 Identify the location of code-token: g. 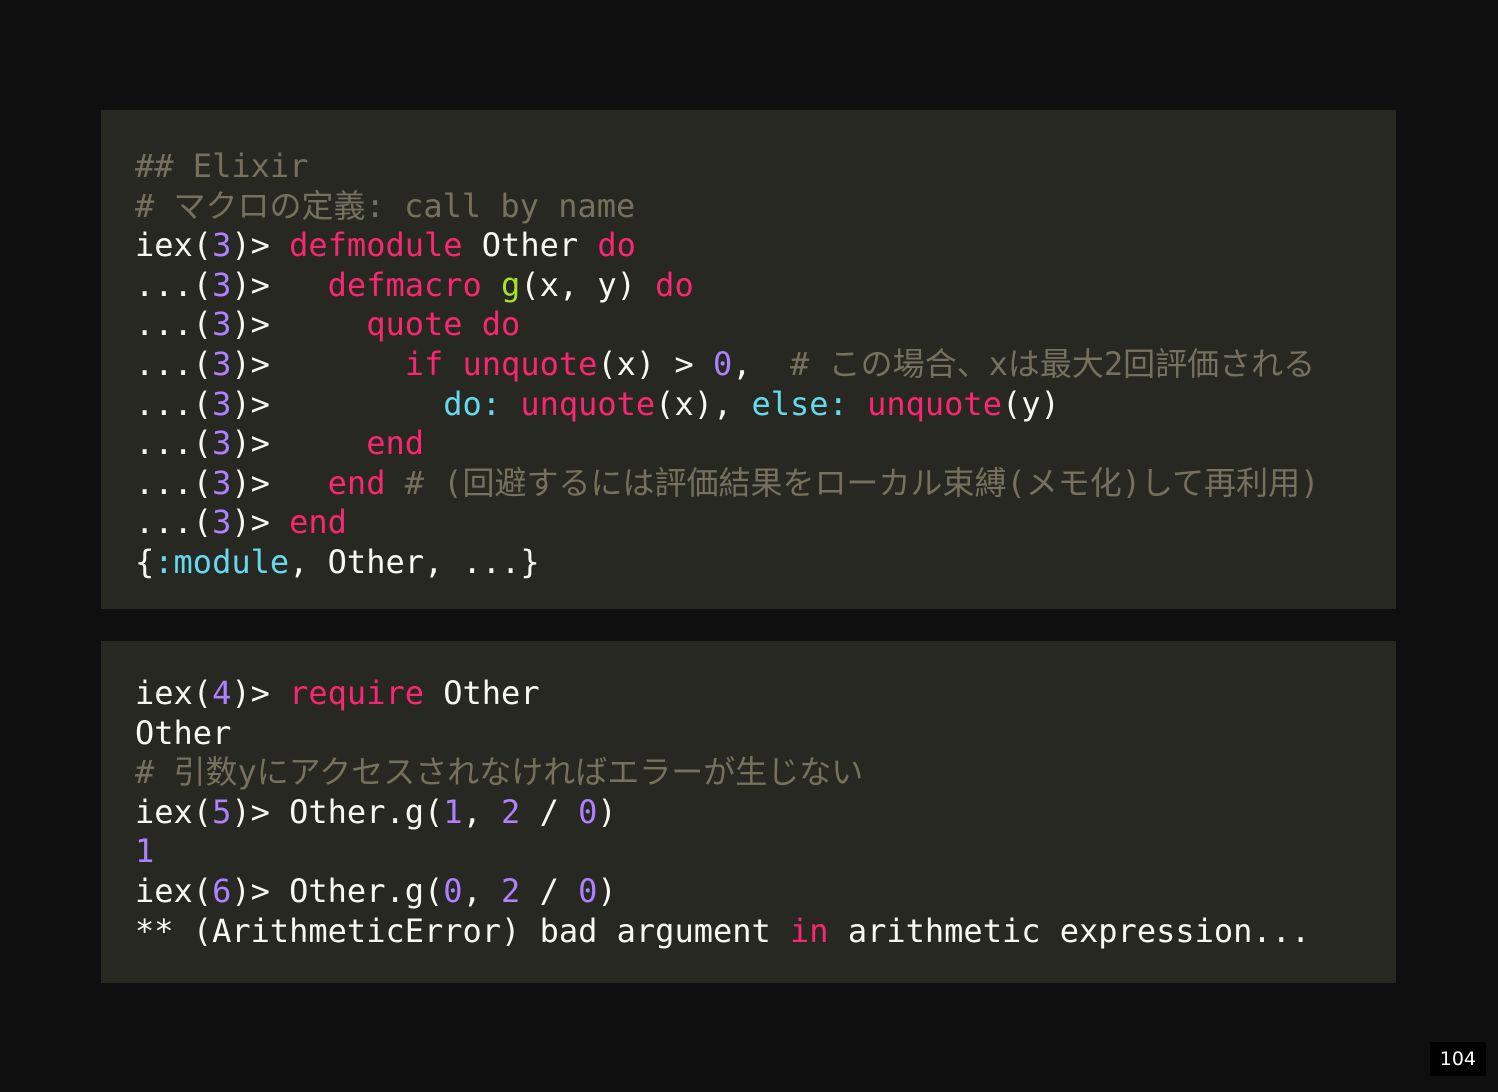
(511, 284).